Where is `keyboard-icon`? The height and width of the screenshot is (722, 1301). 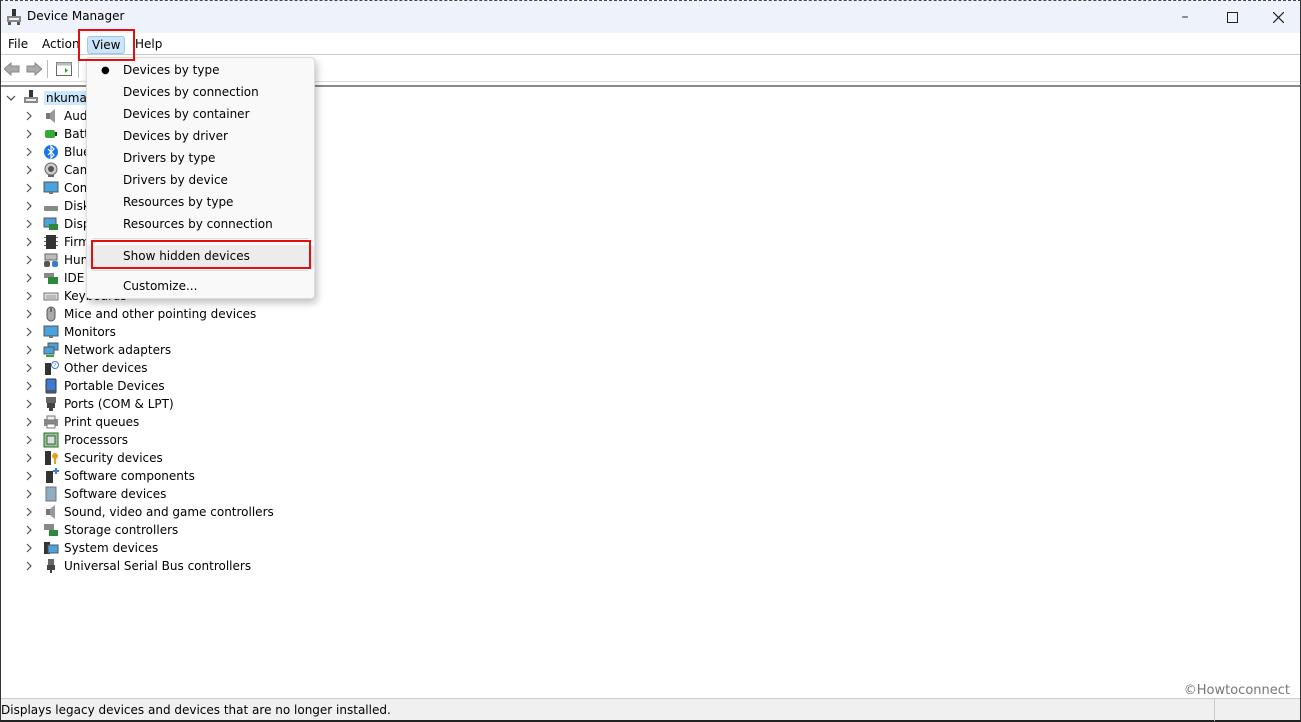 keyboard-icon is located at coordinates (51, 296).